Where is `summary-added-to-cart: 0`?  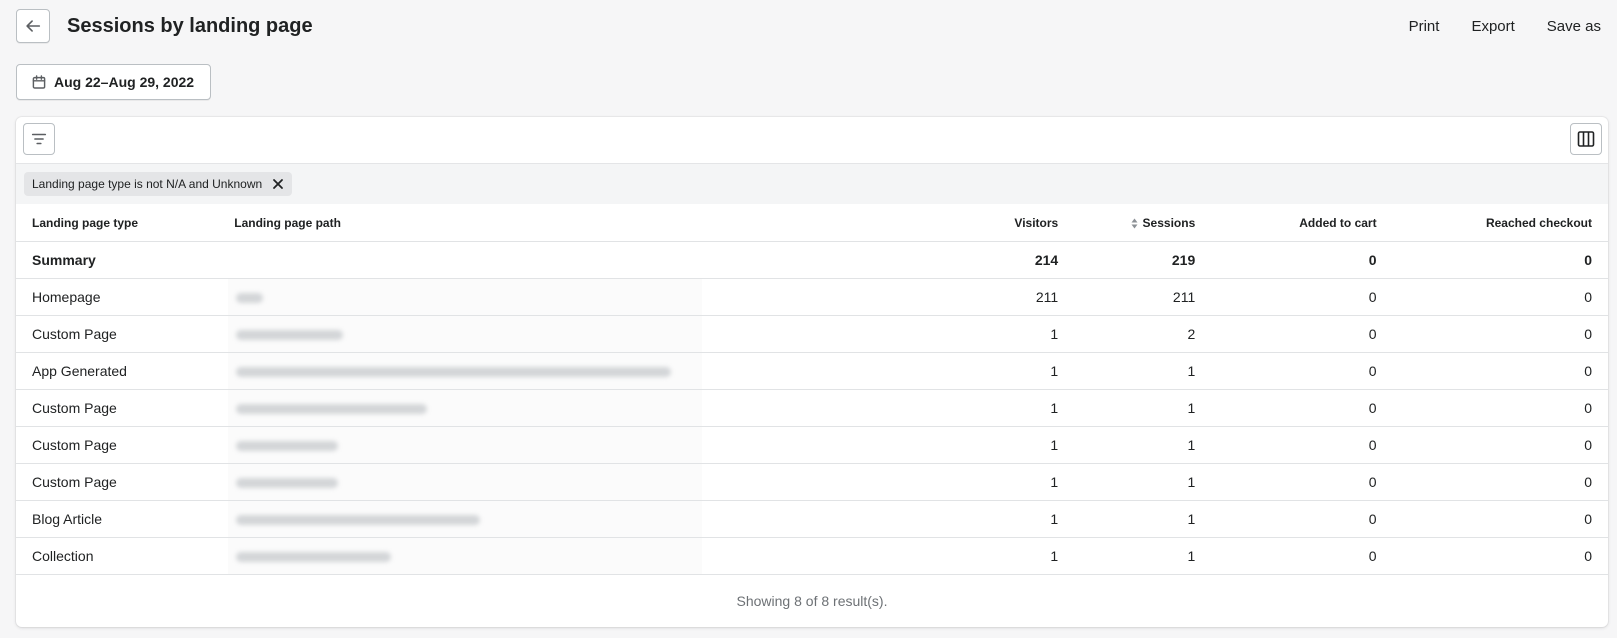 summary-added-to-cart: 0 is located at coordinates (1302, 260).